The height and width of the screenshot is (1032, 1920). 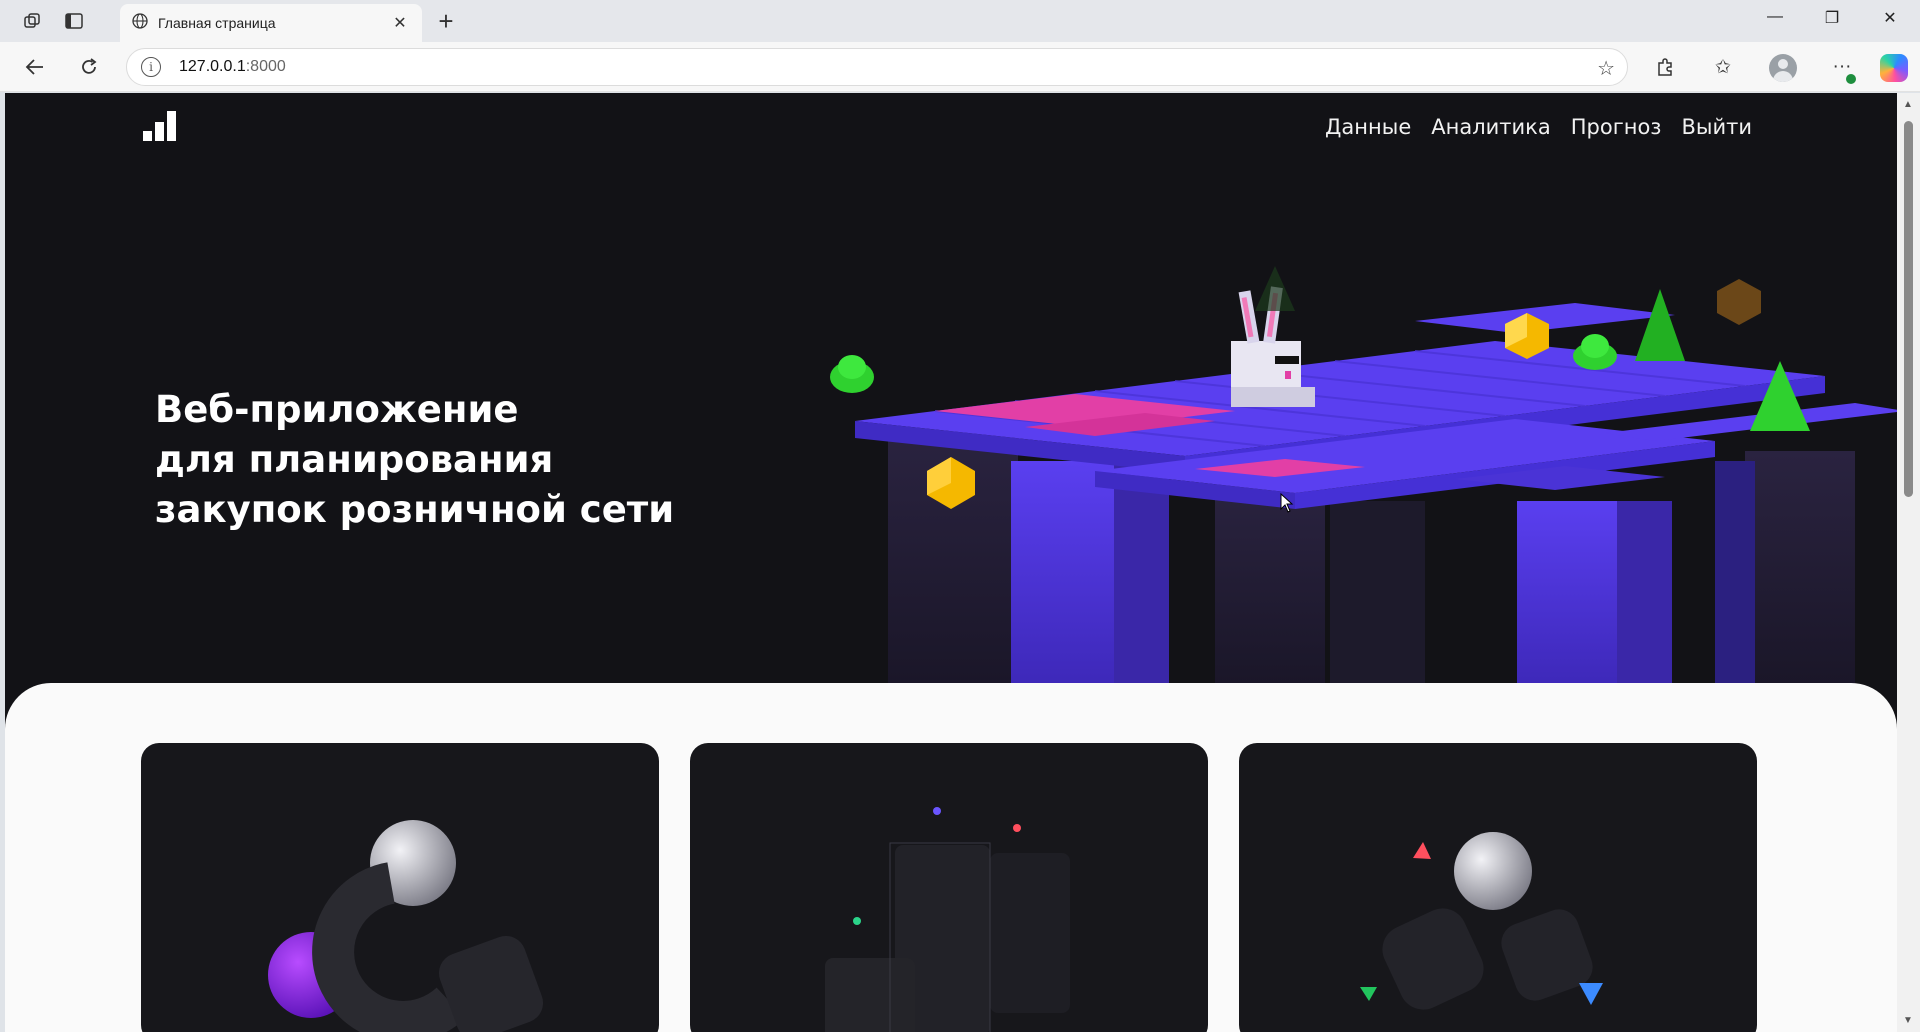 I want to click on main-nav: Данные Аналитика Прогноз Выйти, so click(x=1538, y=127).